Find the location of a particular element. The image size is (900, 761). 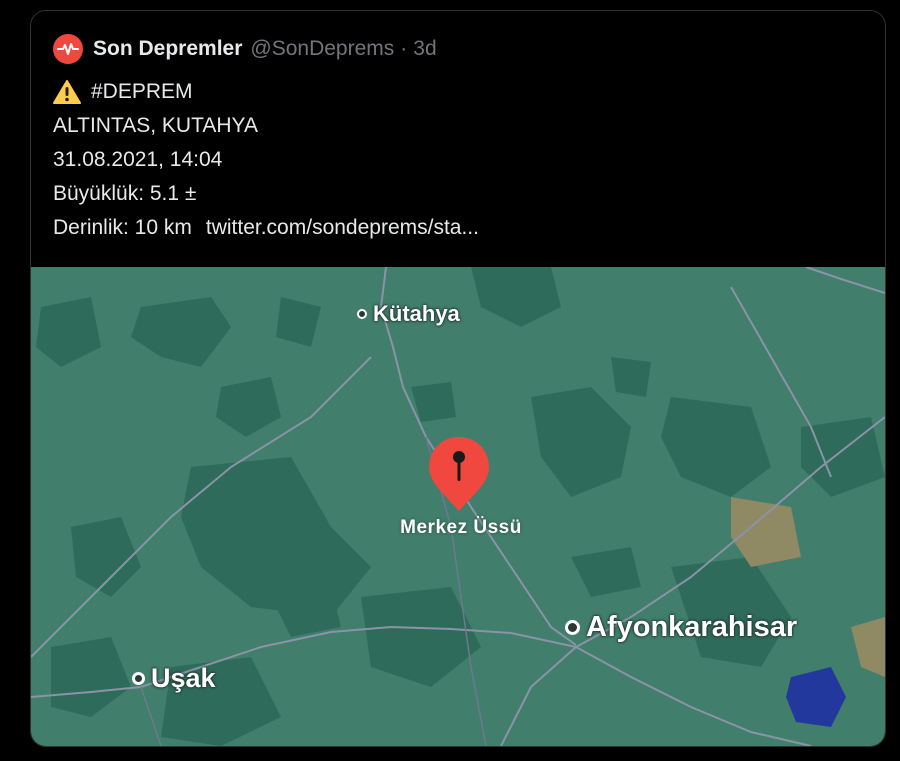

city-kutahya: Kütahya is located at coordinates (408, 314).